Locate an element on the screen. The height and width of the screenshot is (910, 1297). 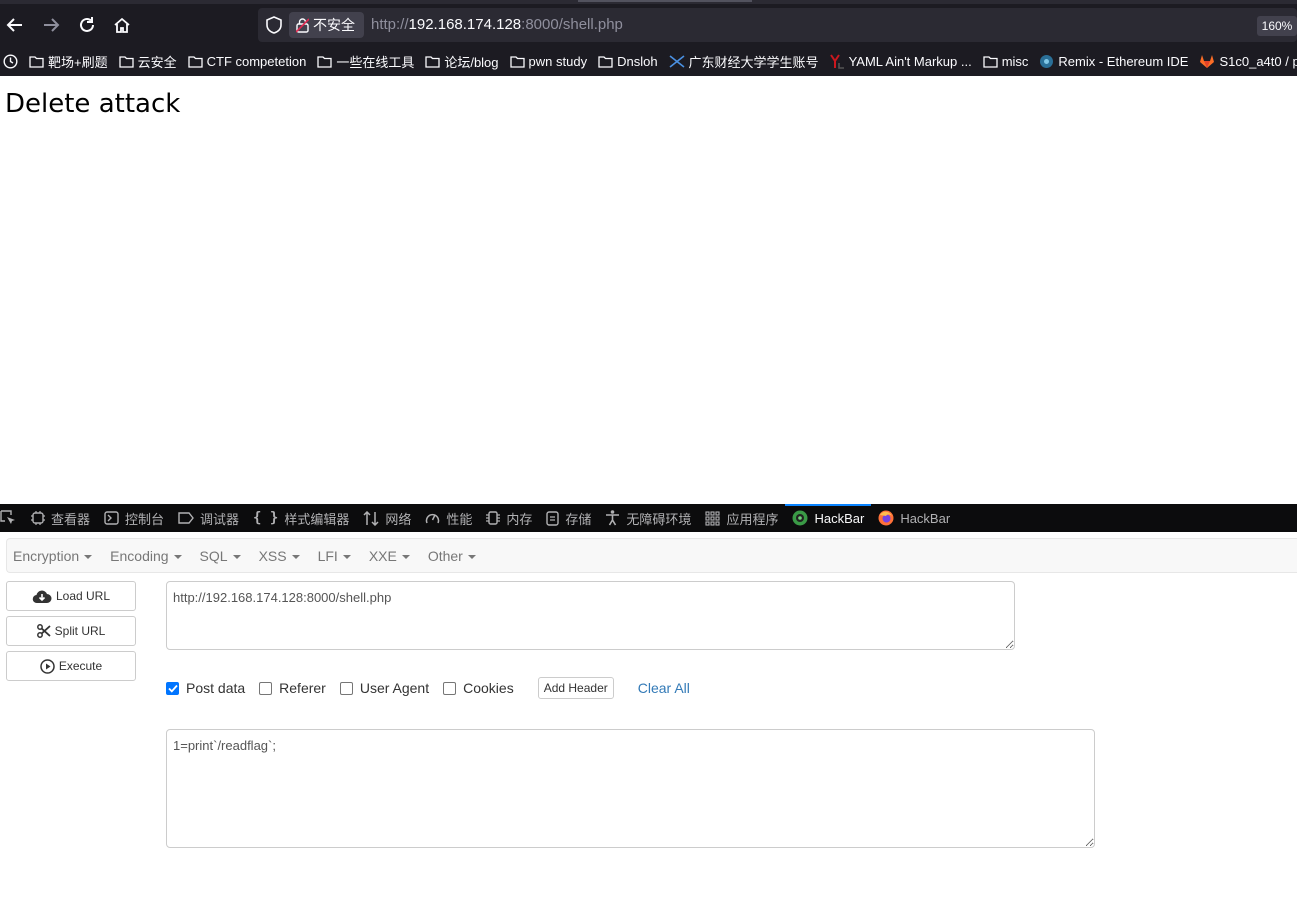
url-textarea: http://192.168.174.128:8000/shell.php is located at coordinates (590, 615).